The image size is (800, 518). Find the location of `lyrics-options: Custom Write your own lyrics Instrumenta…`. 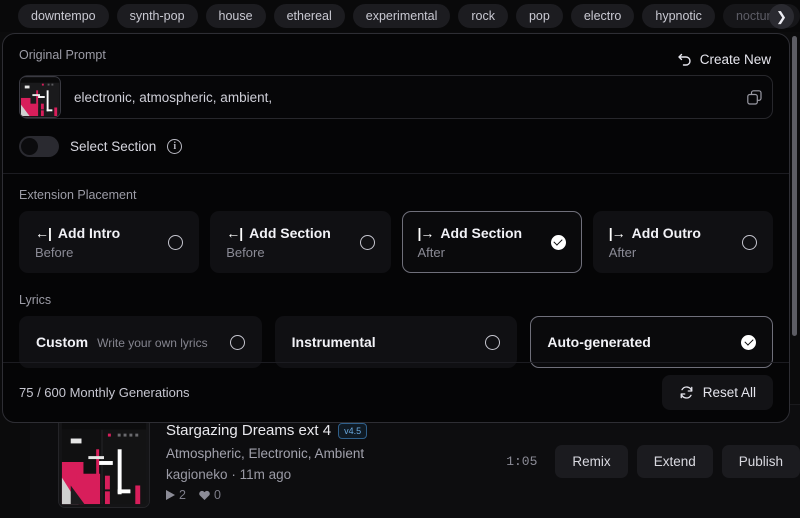

lyrics-options: Custom Write your own lyrics Instrumenta… is located at coordinates (396, 342).